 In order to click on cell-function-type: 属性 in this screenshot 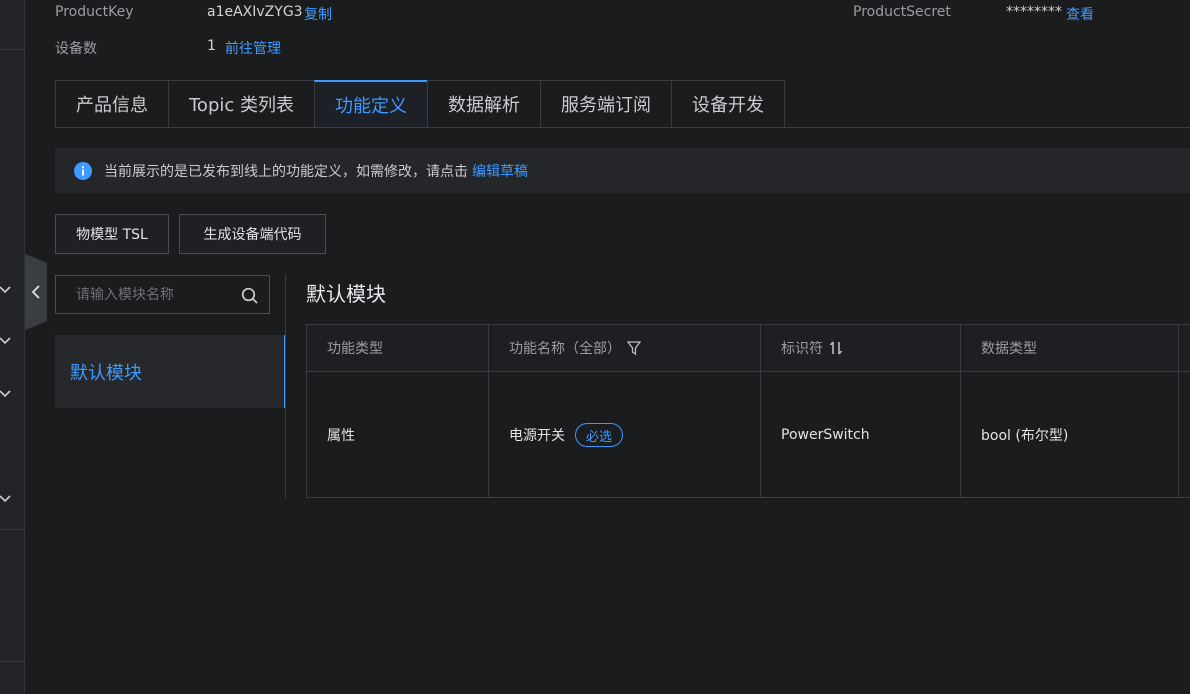, I will do `click(341, 436)`.